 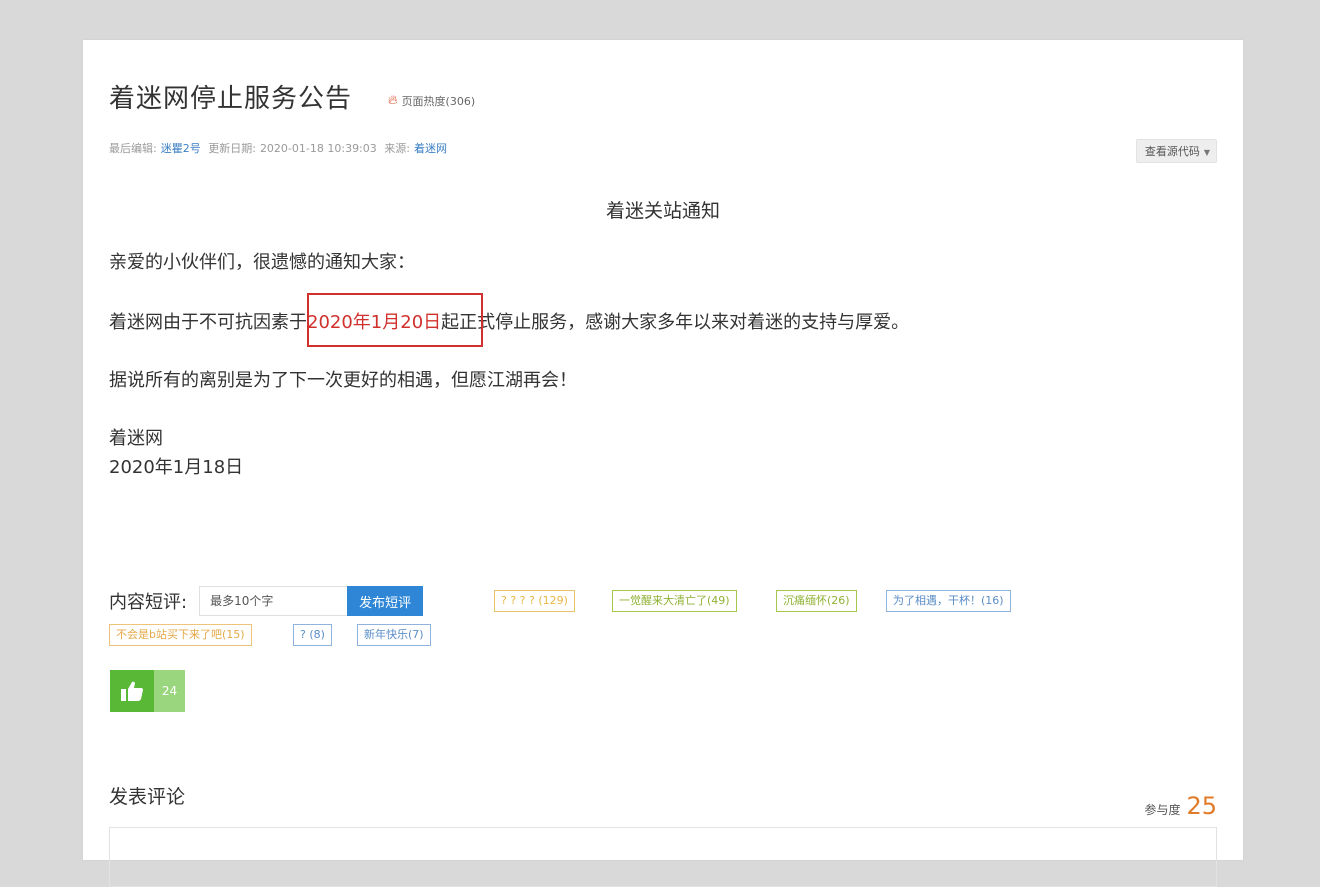 I want to click on page-title: 着迷网停止服务公告, so click(x=231, y=99).